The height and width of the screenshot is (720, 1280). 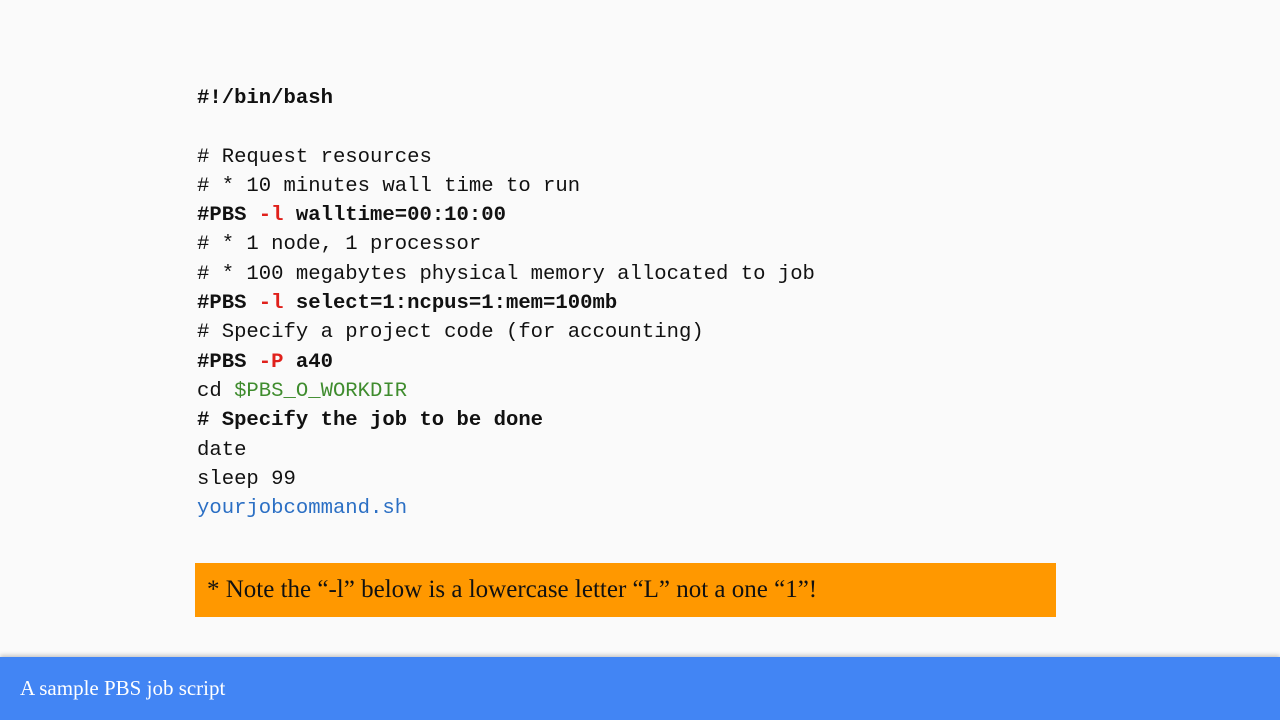 What do you see at coordinates (506, 391) in the screenshot?
I see `code-line: cd $PBS_O_WORKDIR` at bounding box center [506, 391].